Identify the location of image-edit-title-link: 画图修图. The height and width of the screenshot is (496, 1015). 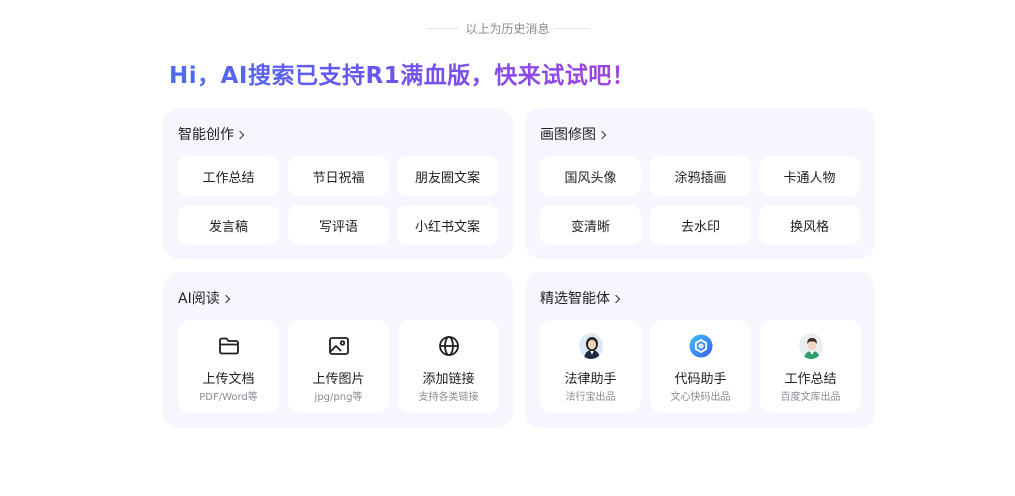
(573, 134).